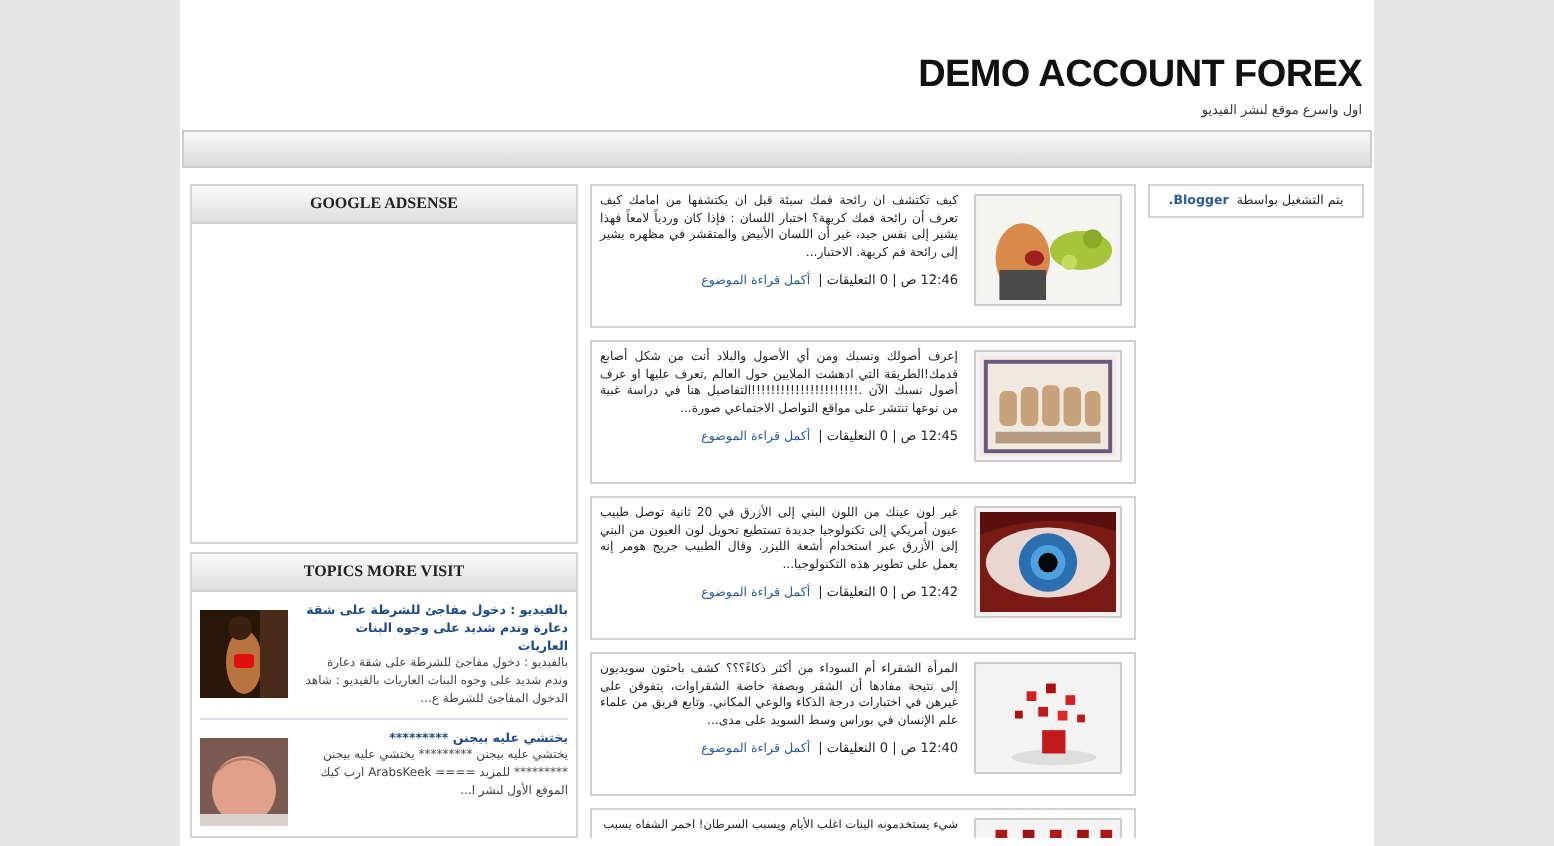  I want to click on blog-title: DEMO ACCOUNT FOREX, so click(772, 75).